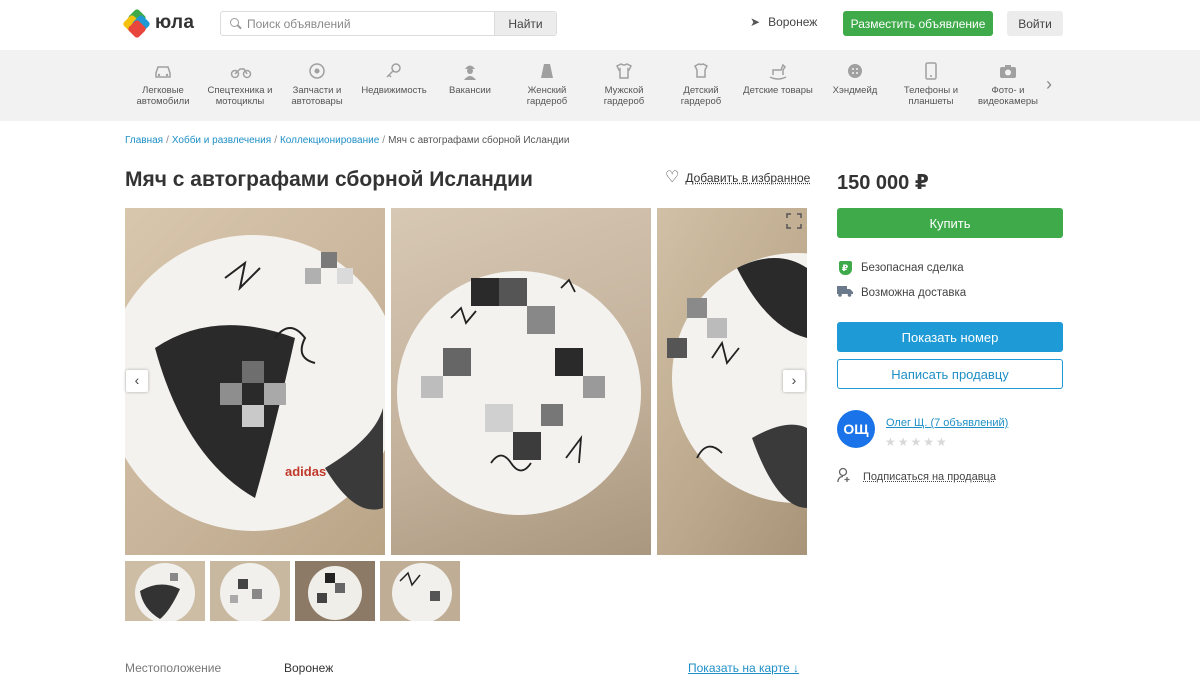 The height and width of the screenshot is (682, 1200). I want to click on search-icon, so click(234, 23).